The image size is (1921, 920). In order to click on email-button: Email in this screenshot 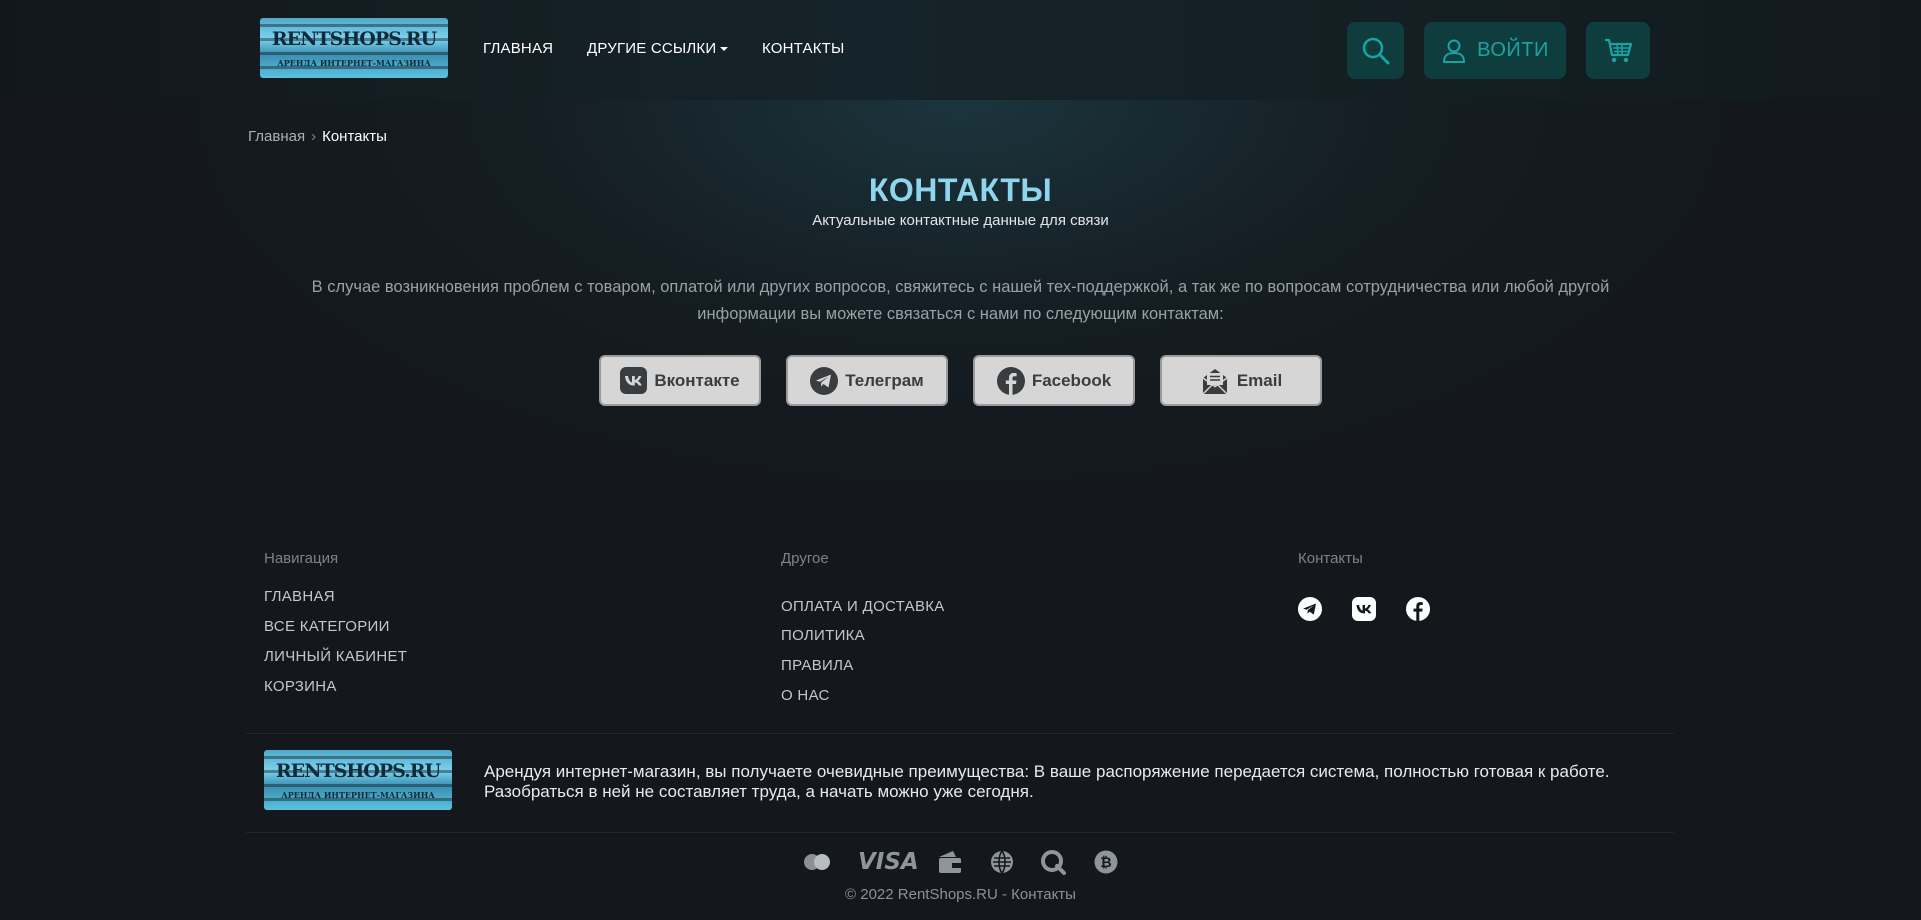, I will do `click(1241, 380)`.